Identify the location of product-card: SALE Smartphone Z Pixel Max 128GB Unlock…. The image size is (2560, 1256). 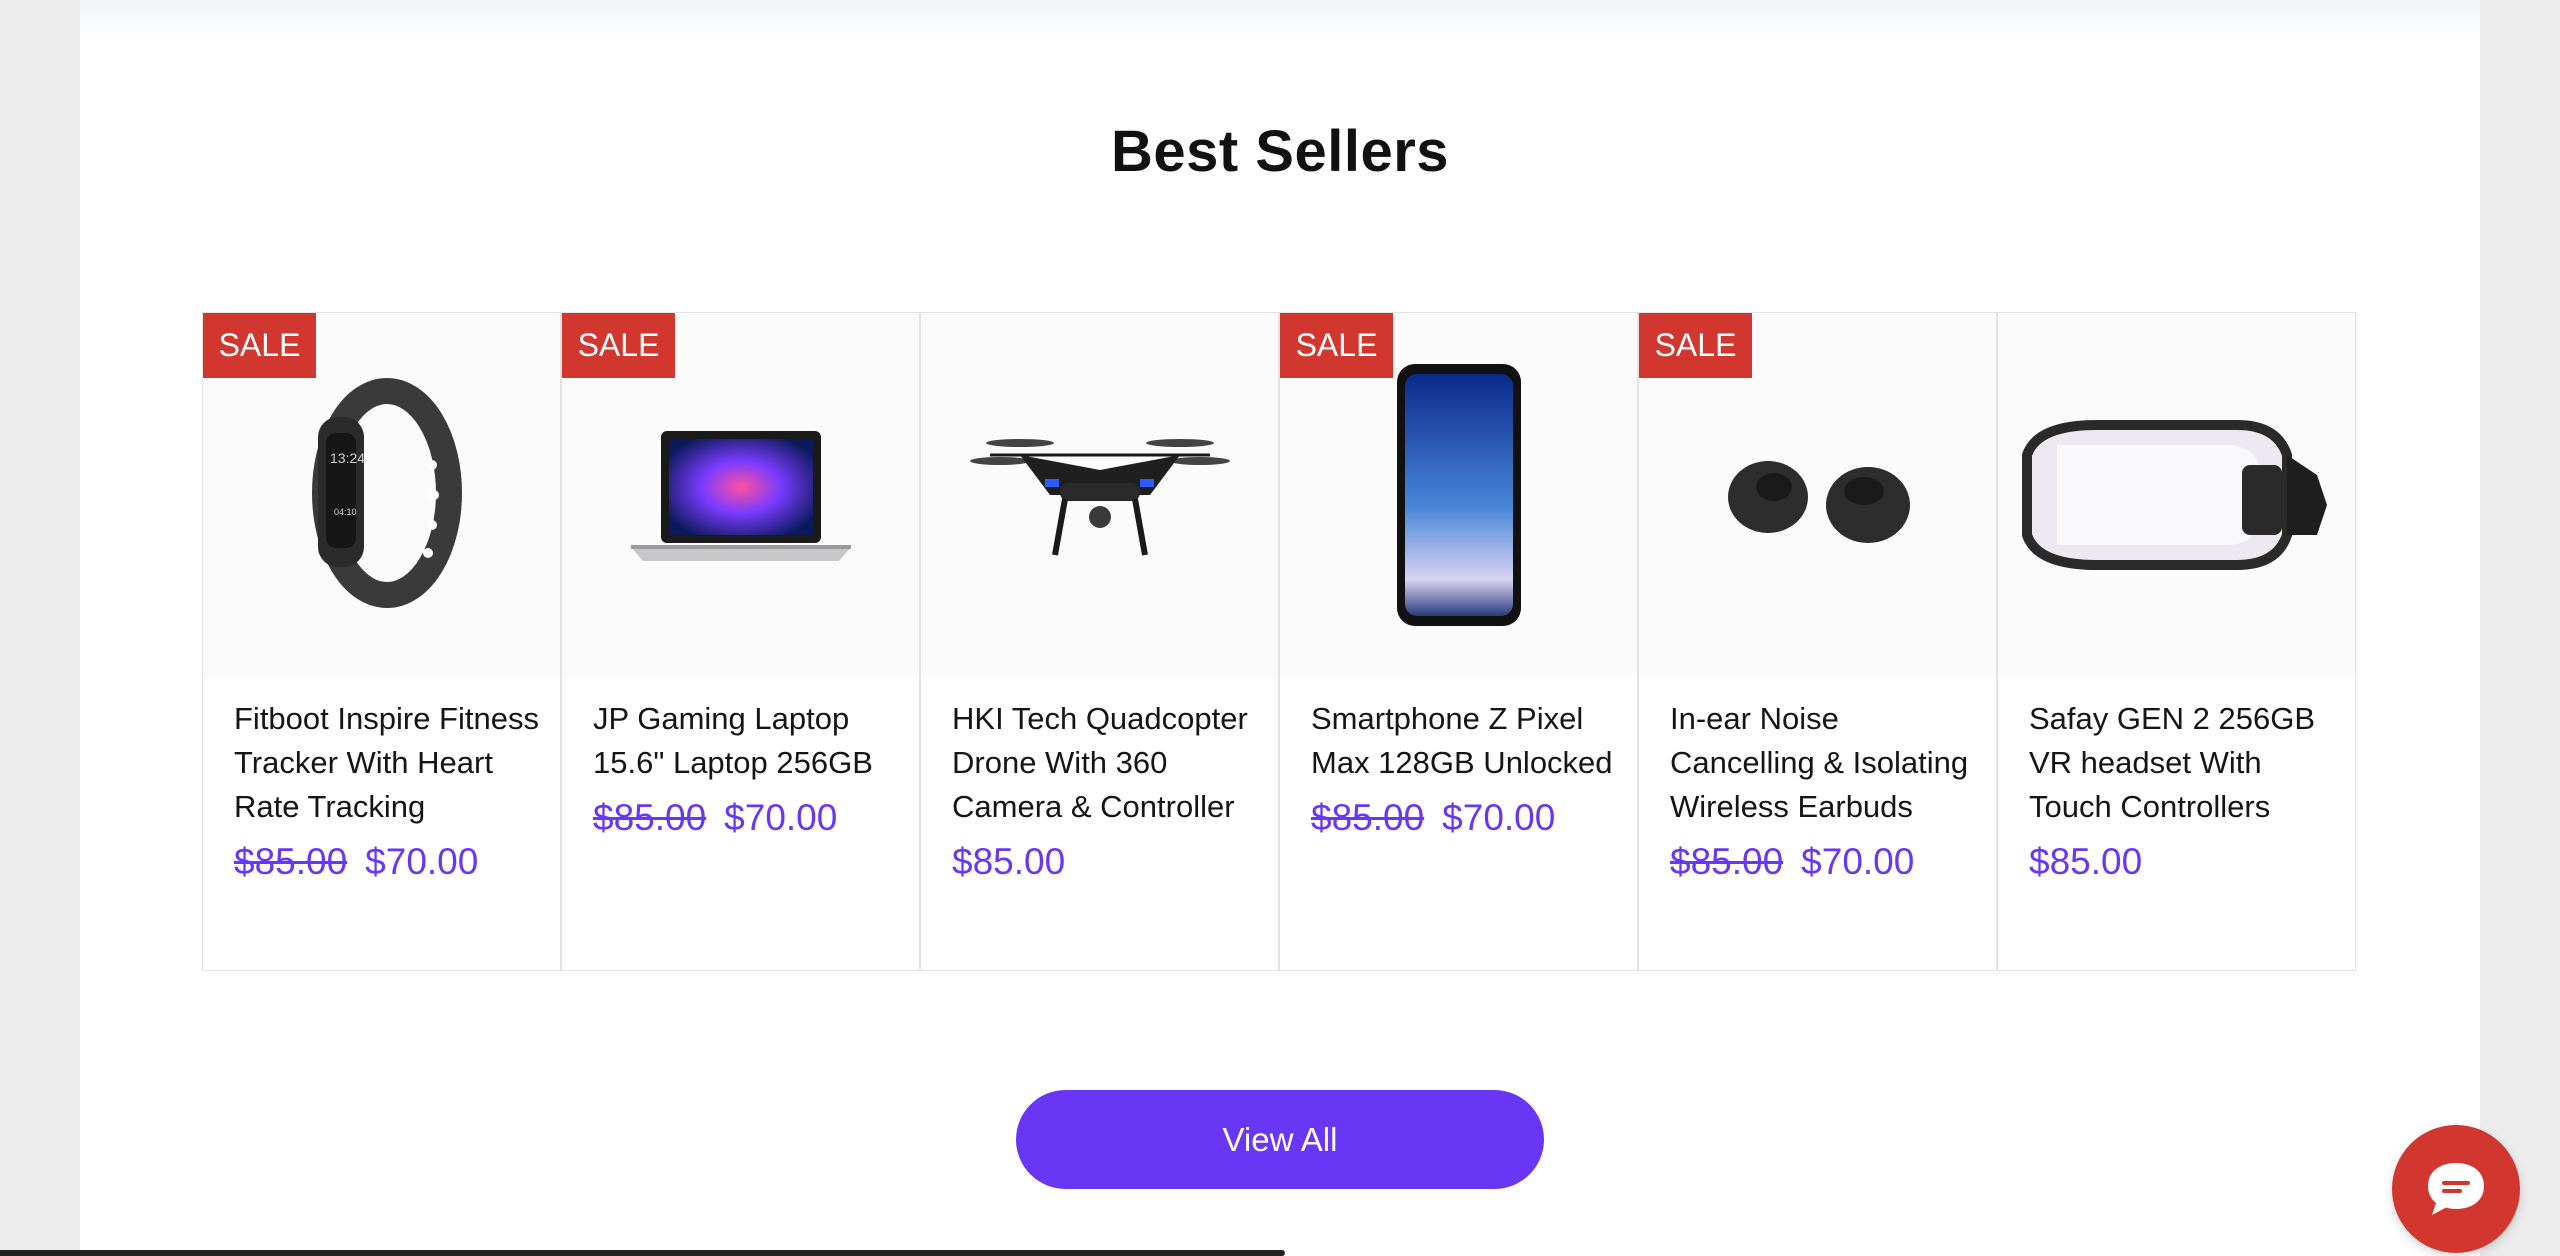
(1458, 641).